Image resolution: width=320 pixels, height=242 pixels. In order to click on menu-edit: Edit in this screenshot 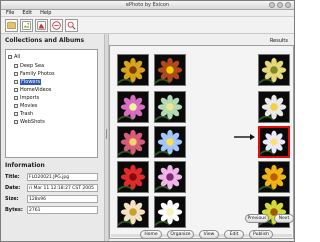, I will do `click(27, 13)`.